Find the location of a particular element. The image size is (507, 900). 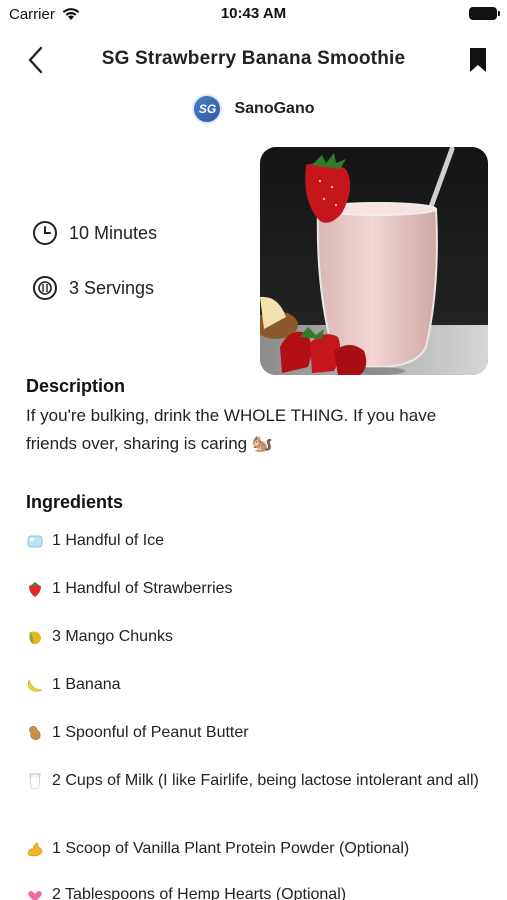

servings-row: 3 Servings is located at coordinates (93, 288).